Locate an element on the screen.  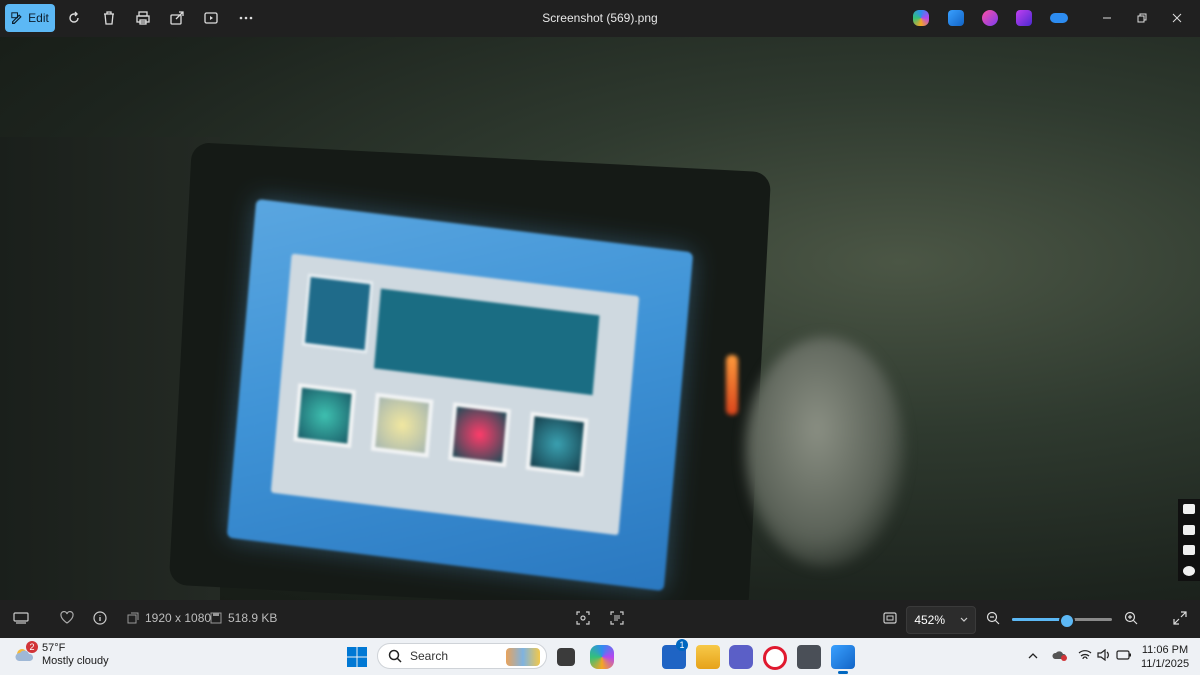
file-size-text: 518.9 KB is located at coordinates (253, 618).